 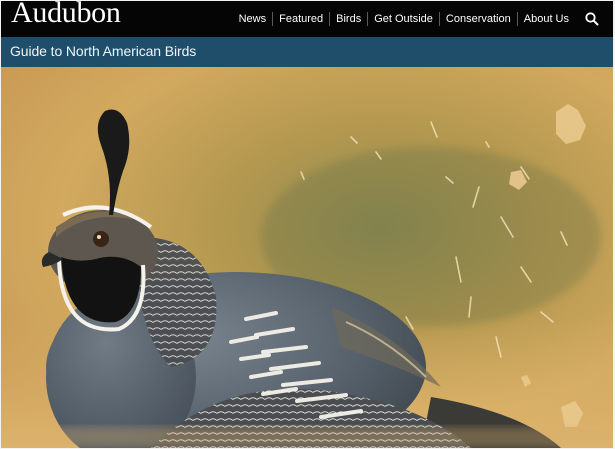 What do you see at coordinates (103, 51) in the screenshot?
I see `guide-title: Guide to North American Birds` at bounding box center [103, 51].